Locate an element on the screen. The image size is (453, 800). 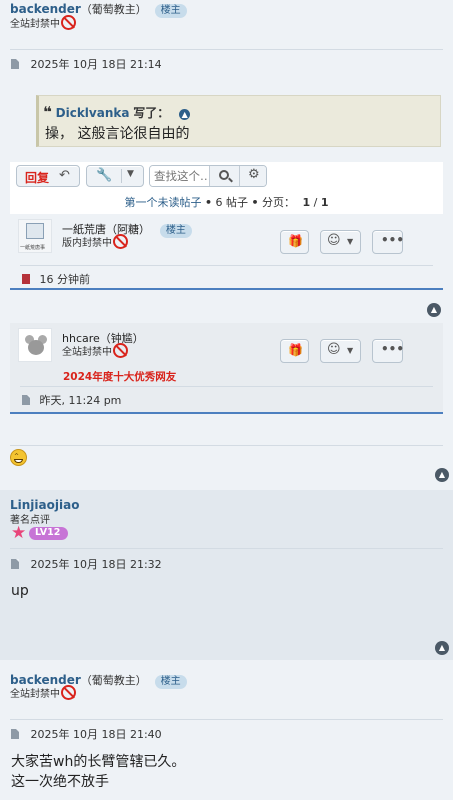
quote-icon: ❝ is located at coordinates (47, 112).